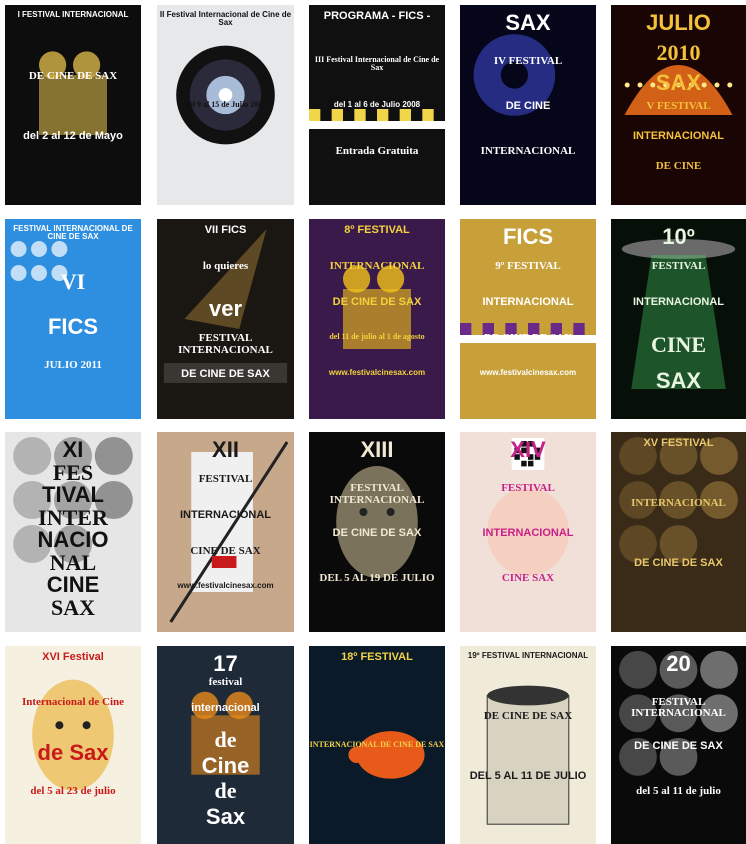 This screenshot has width=746, height=844. Describe the element at coordinates (225, 266) in the screenshot. I see `poster-text: lo quieres` at that location.